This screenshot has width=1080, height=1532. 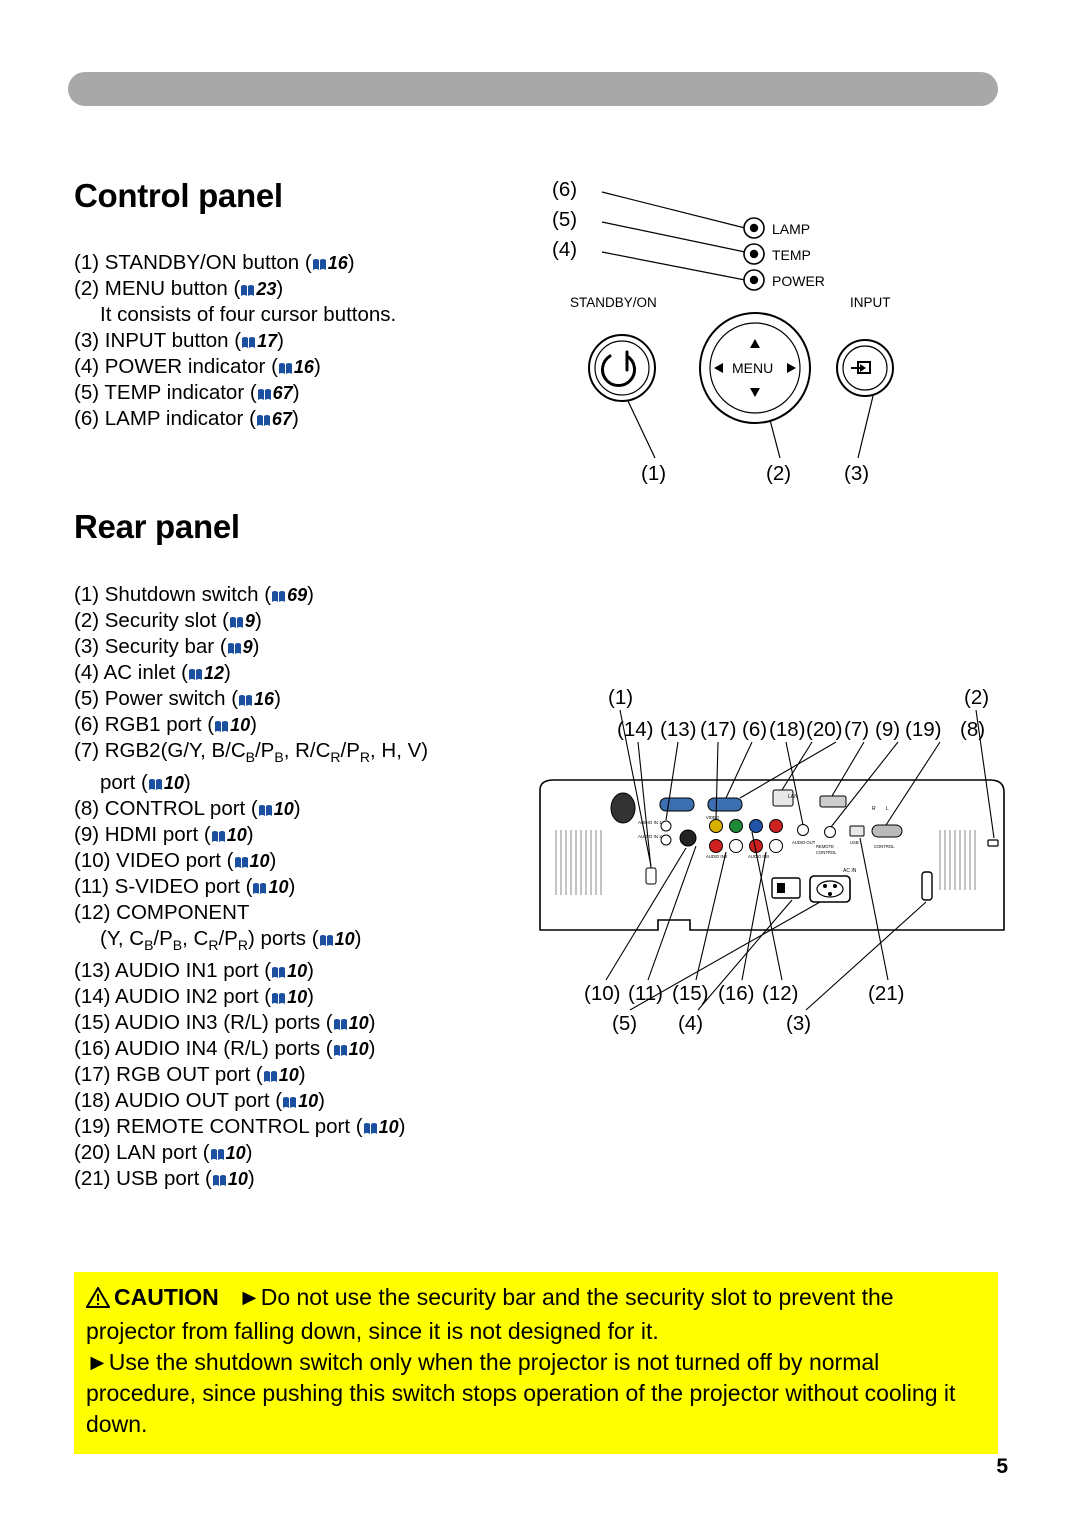 What do you see at coordinates (825, 846) in the screenshot?
I see `svg-text: REMOTE` at bounding box center [825, 846].